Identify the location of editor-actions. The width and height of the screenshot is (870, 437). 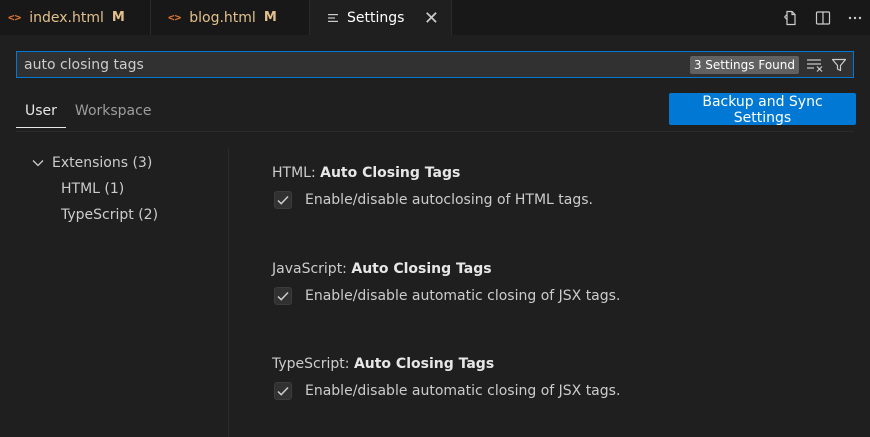
(826, 17).